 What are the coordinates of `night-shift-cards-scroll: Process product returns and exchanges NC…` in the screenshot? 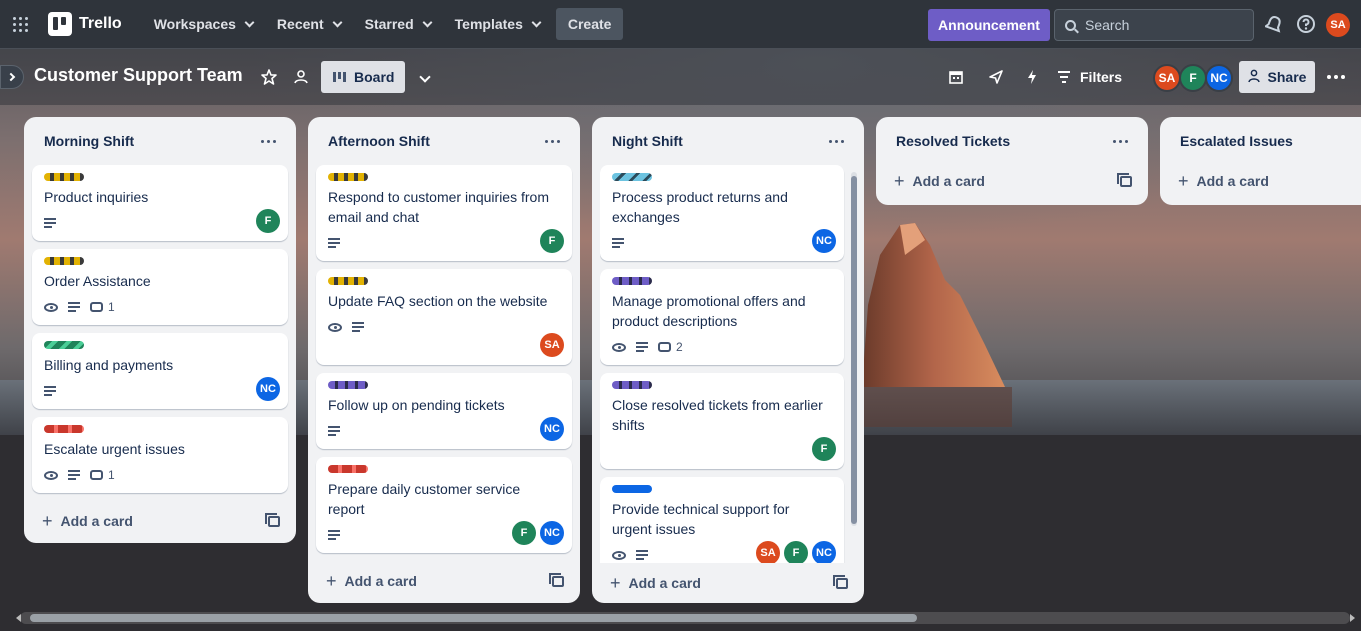 It's located at (728, 364).